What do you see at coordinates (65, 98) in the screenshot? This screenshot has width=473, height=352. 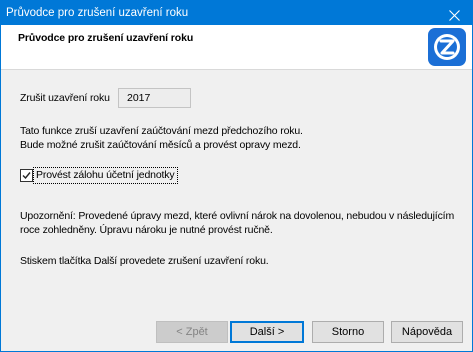 I see `year-label: Zrušit uzavření roku` at bounding box center [65, 98].